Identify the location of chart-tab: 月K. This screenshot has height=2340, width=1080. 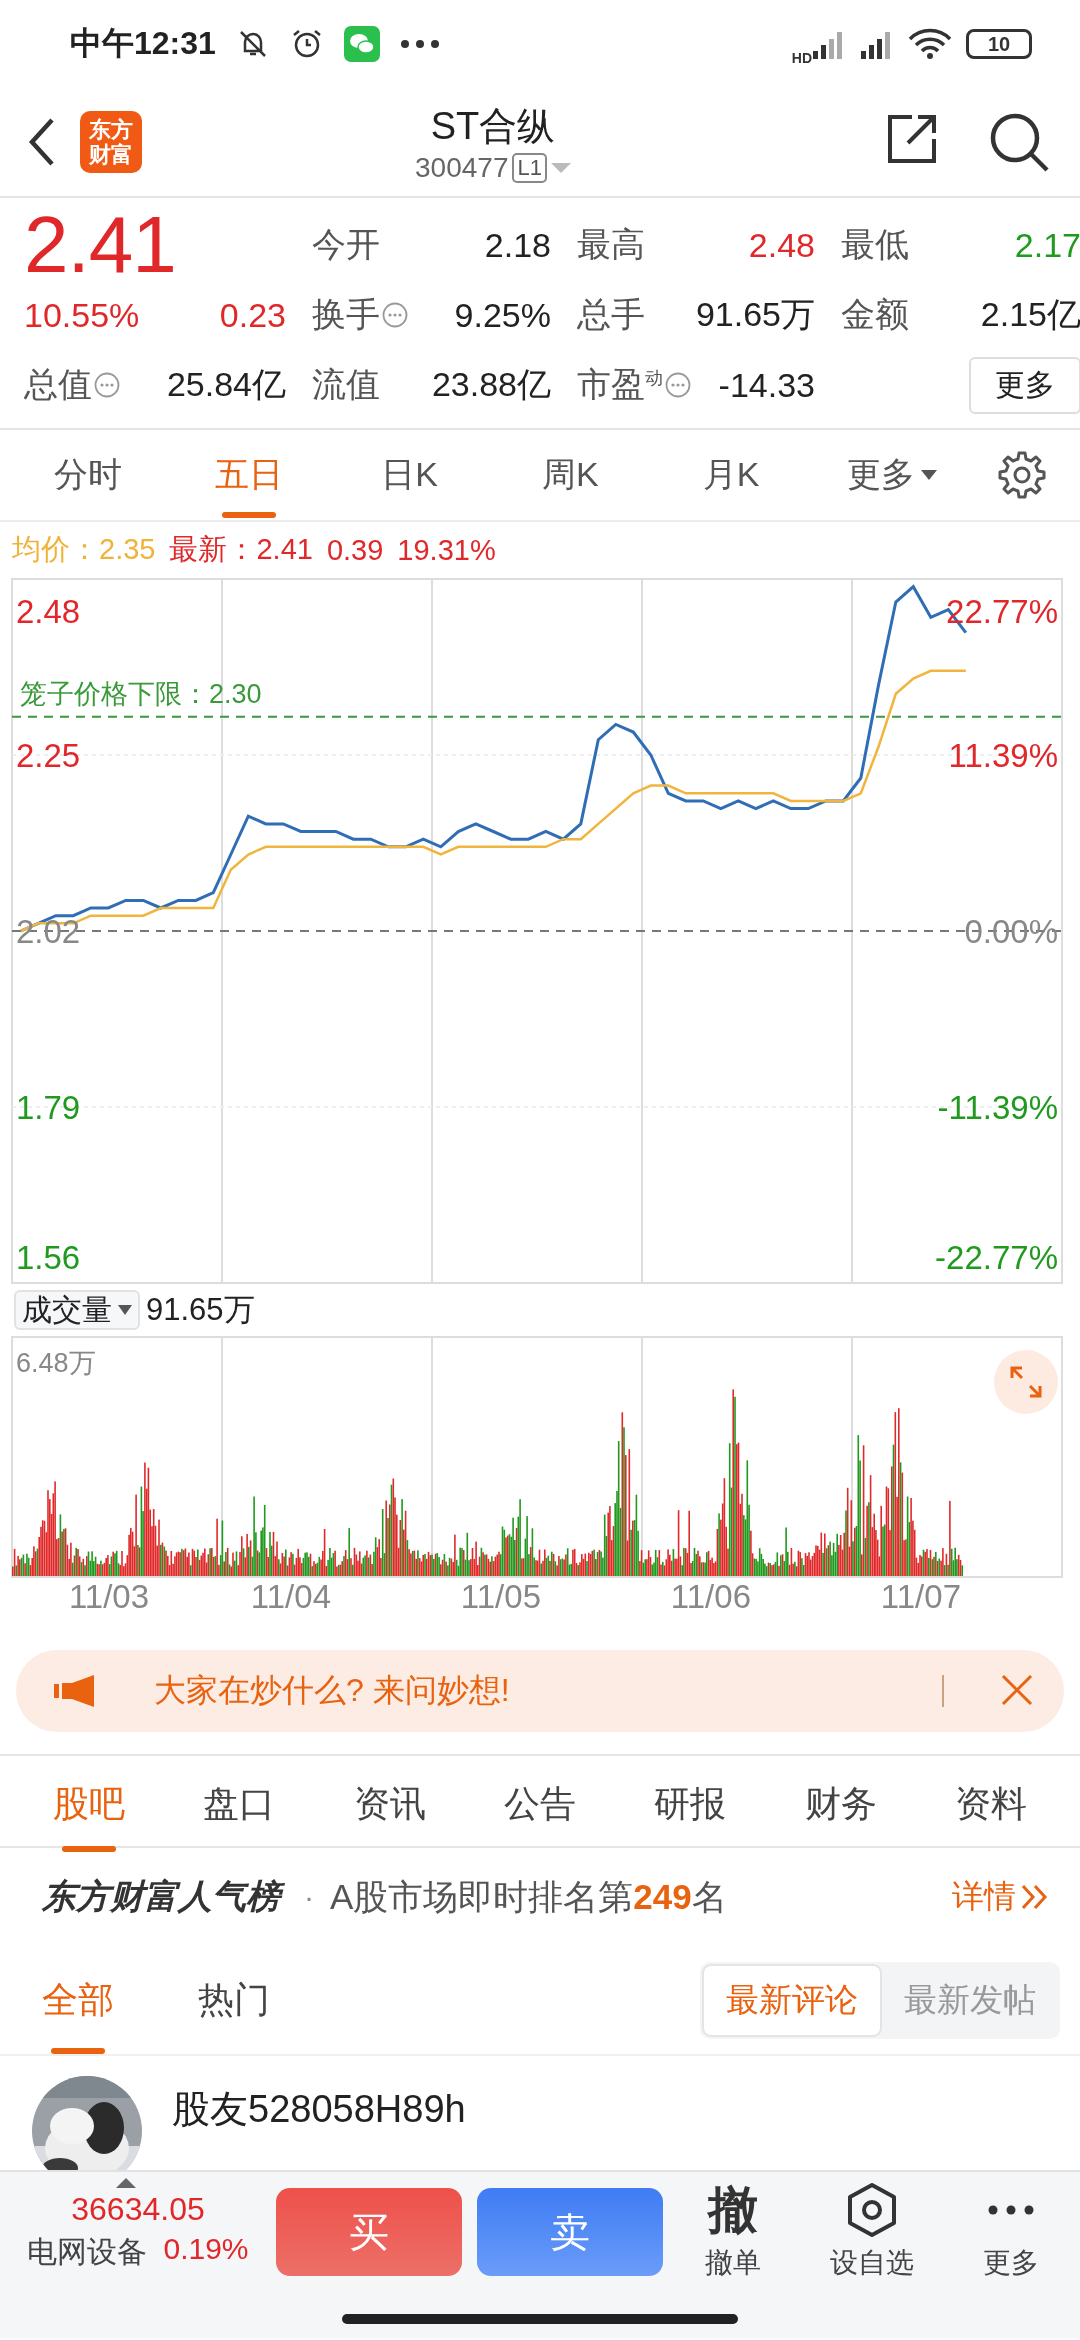
(731, 479).